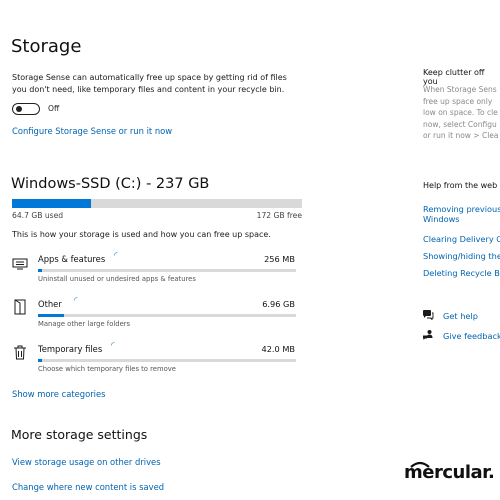 The width and height of the screenshot is (500, 500). I want to click on drive-title: Windows-SSD (C:) - 237 GB, so click(110, 184).